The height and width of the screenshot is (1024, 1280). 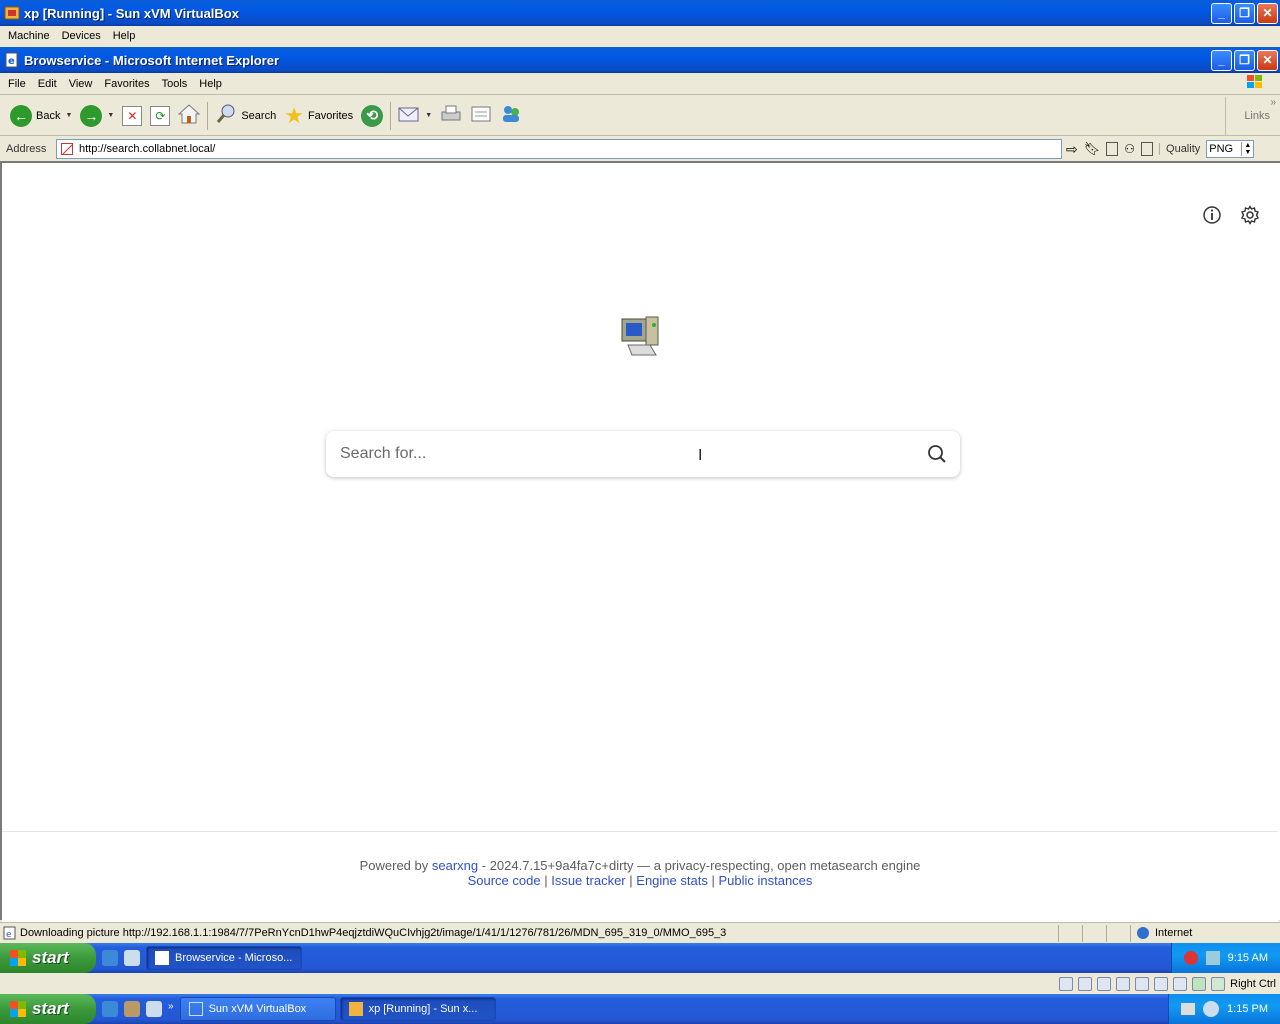 I want to click on search-icon, so click(x=937, y=455).